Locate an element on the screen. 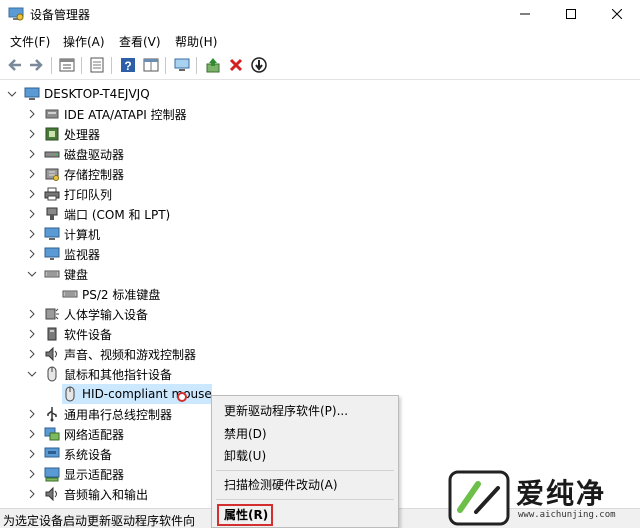  tree-item-label: 网络适配器 is located at coordinates (94, 434).